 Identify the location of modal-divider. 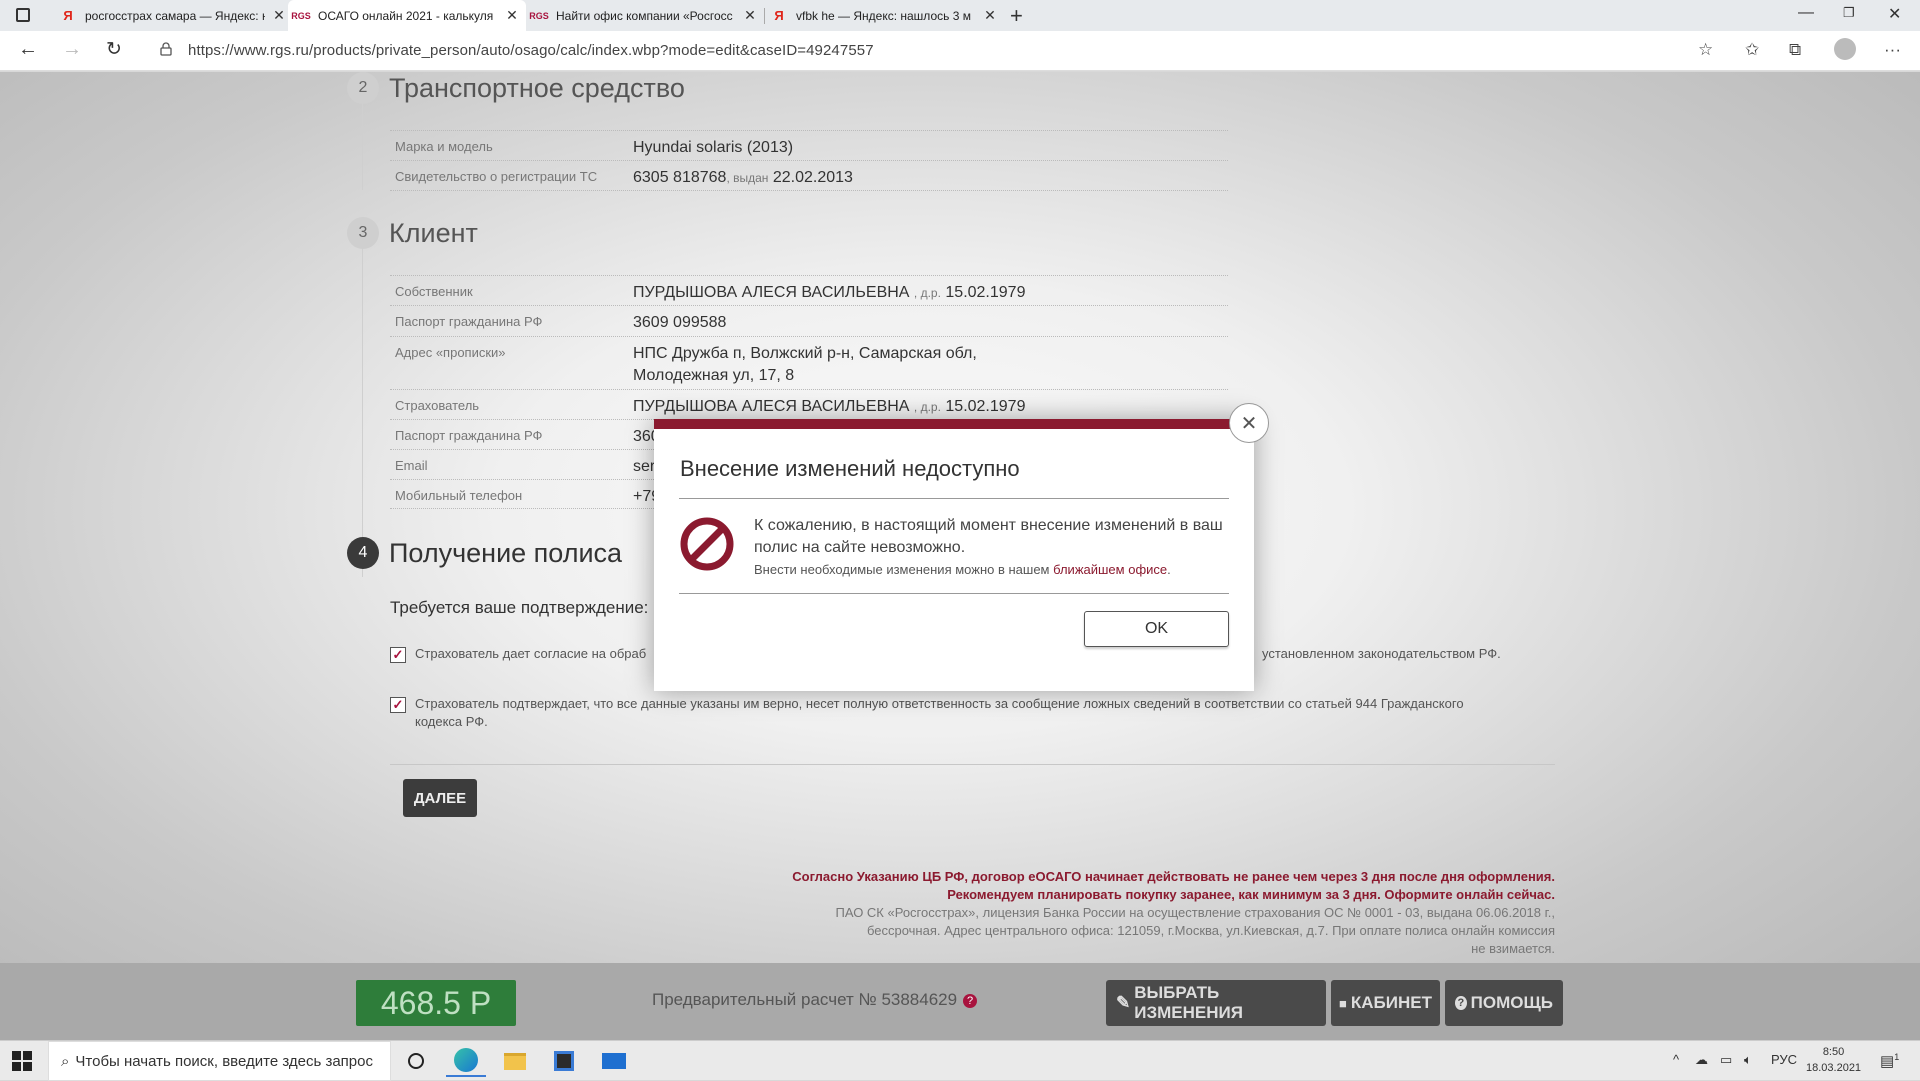
(954, 593).